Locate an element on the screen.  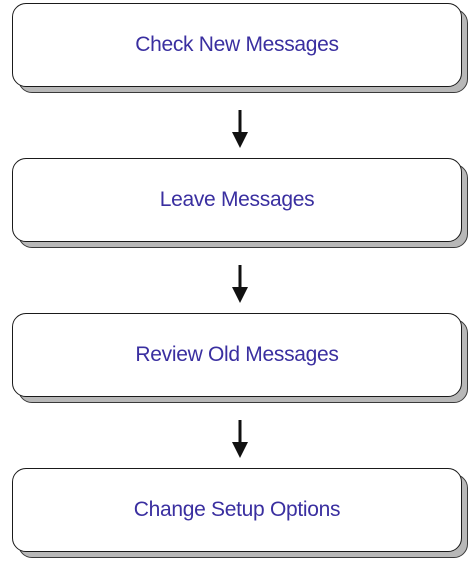
step-box: Review Old Messages is located at coordinates (237, 355).